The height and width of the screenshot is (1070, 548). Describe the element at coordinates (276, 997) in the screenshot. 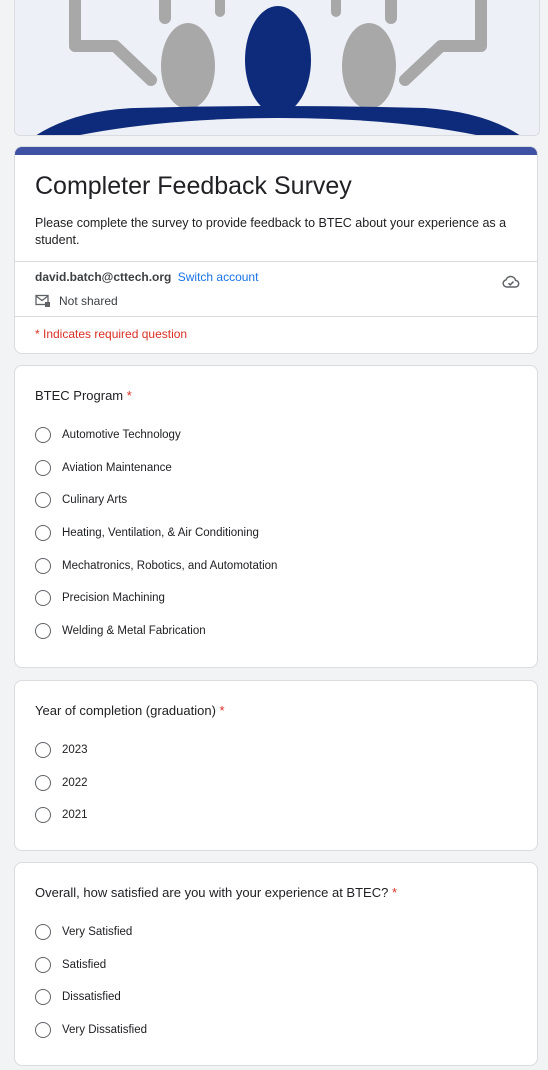

I see `radio-option: Dissatisfied` at that location.